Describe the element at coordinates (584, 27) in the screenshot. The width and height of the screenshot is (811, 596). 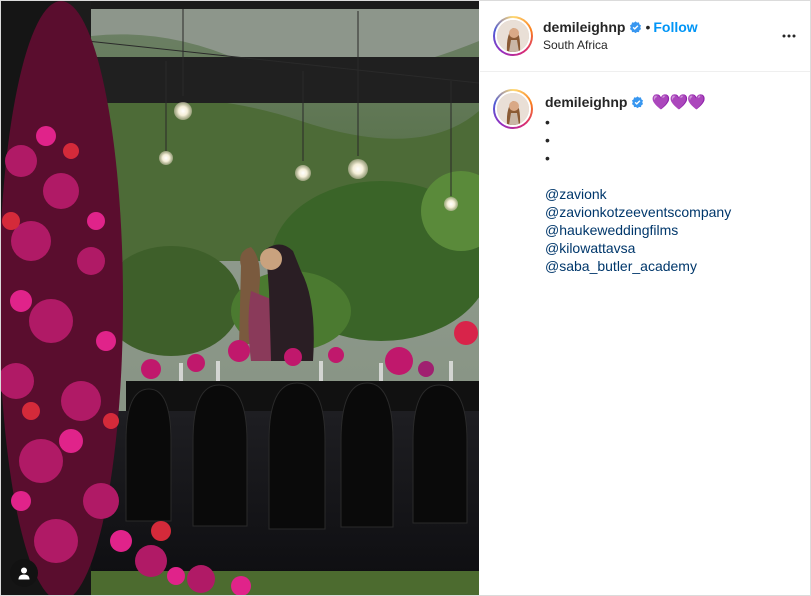
I see `author-username: demileighnp` at that location.